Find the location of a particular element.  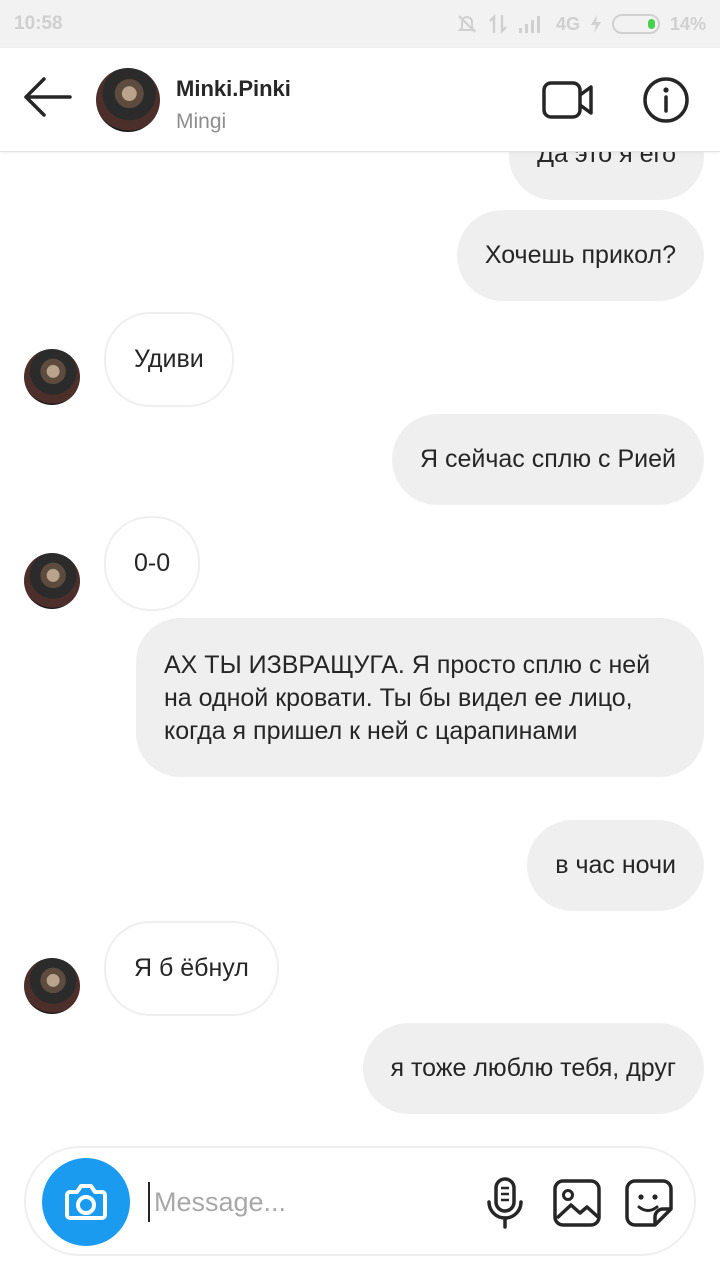

message-composer is located at coordinates (360, 1201).